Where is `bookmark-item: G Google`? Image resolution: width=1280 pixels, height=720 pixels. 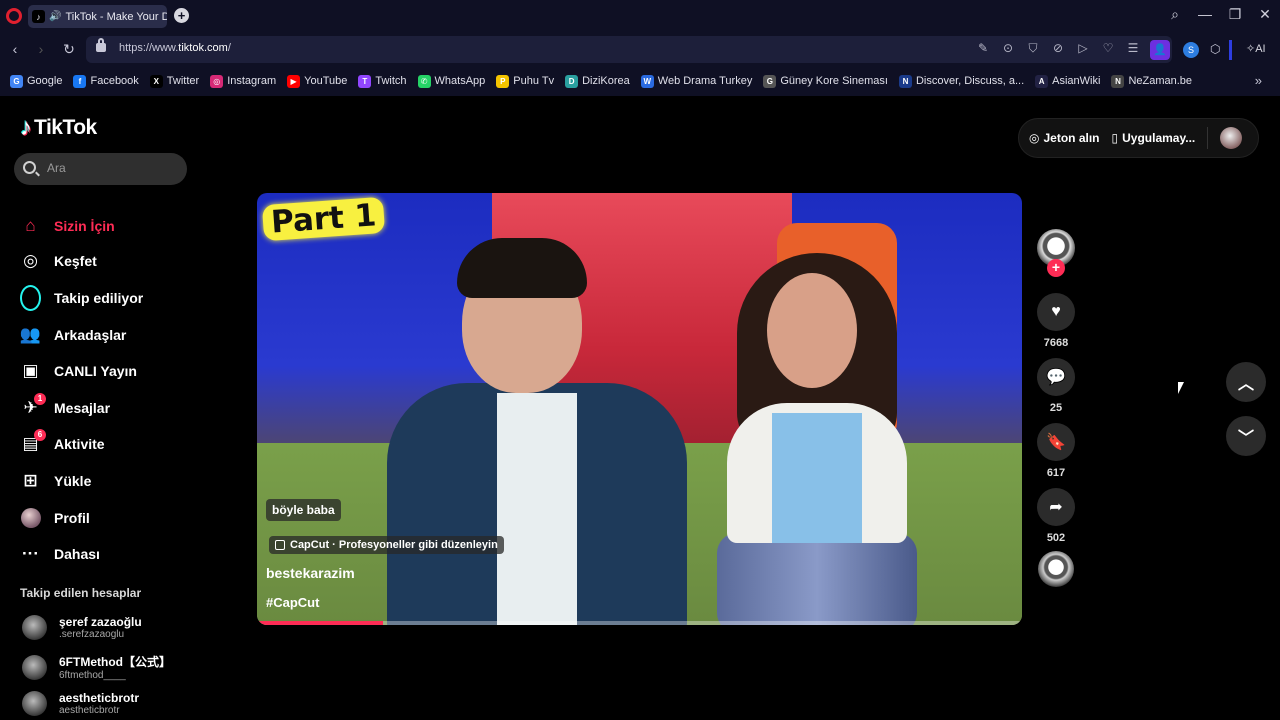
bookmark-item: G Google is located at coordinates (36, 81).